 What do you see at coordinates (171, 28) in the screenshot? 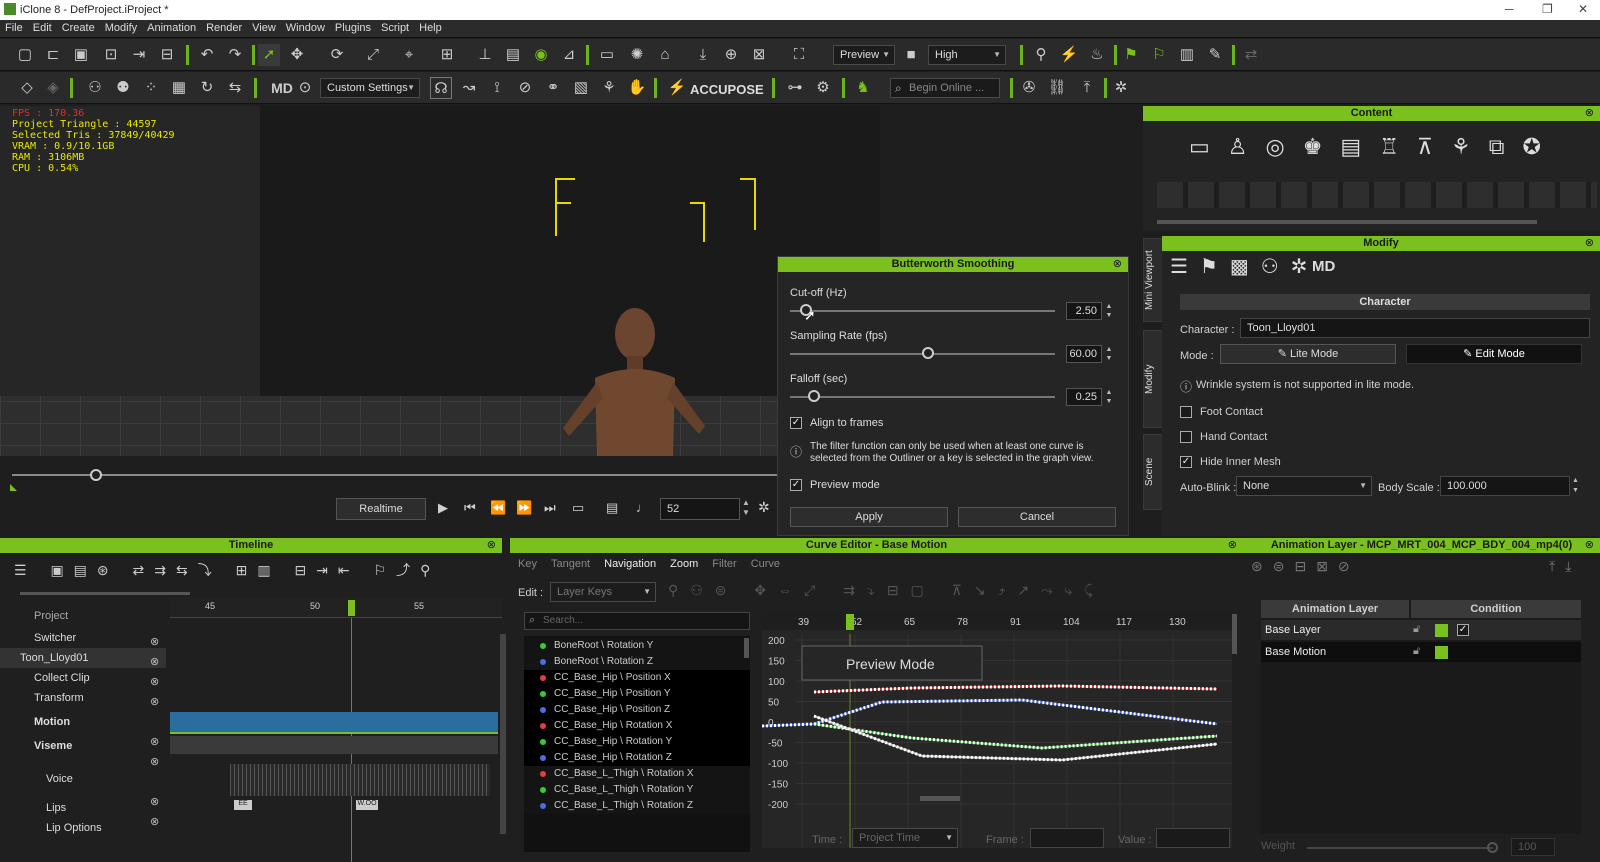
I see `menu-animation: Animation` at bounding box center [171, 28].